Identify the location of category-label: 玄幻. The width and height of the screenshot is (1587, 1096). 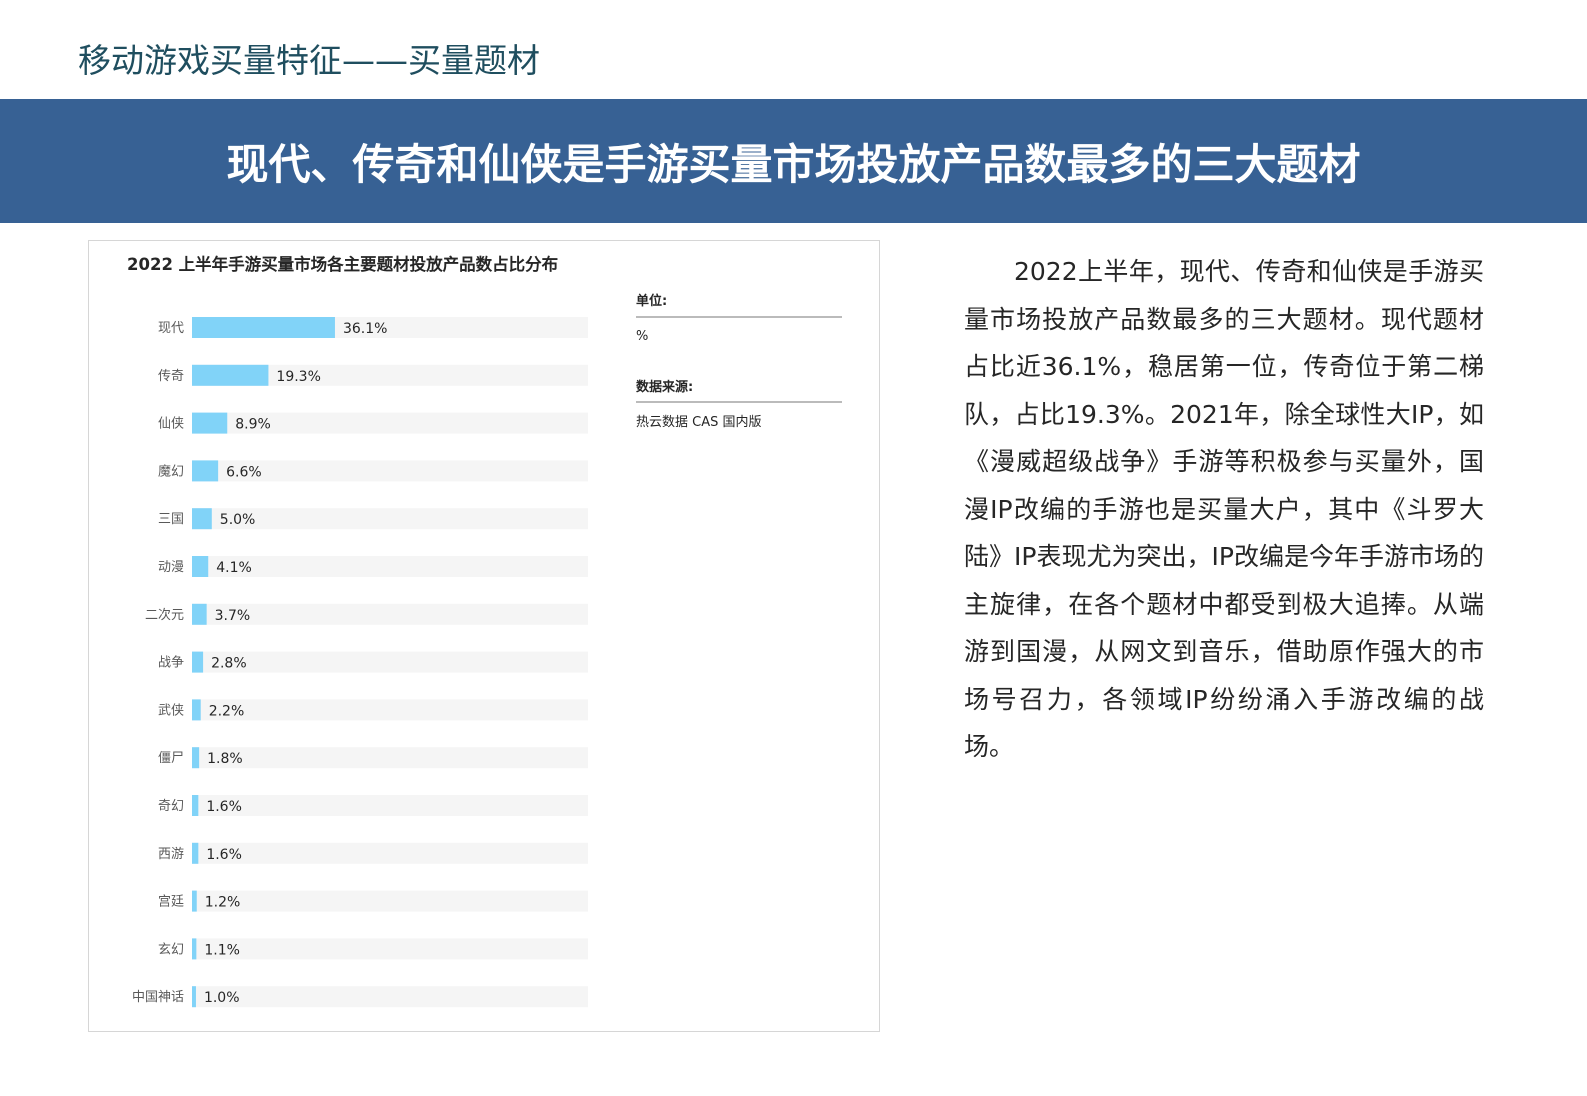
(171, 949).